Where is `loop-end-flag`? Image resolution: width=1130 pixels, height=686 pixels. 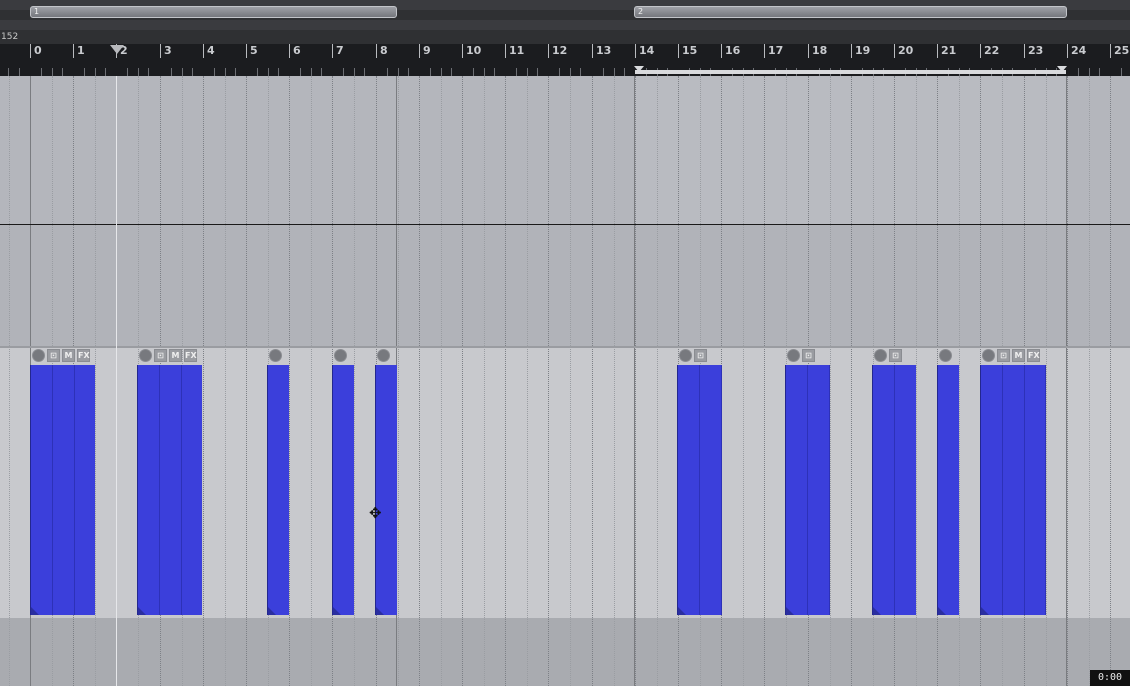
loop-end-flag is located at coordinates (1062, 69).